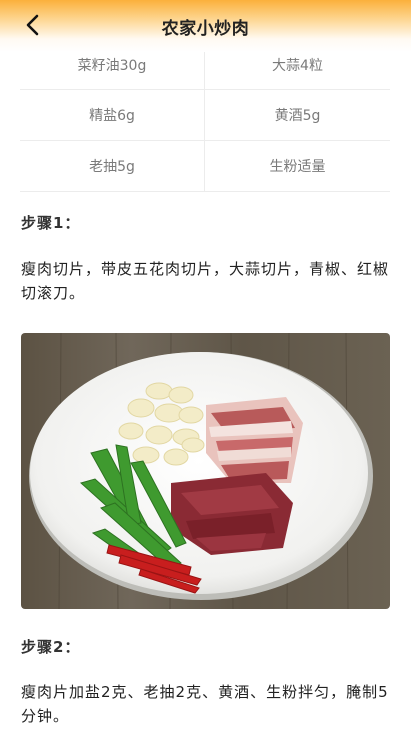 The height and width of the screenshot is (731, 411). Describe the element at coordinates (205, 281) in the screenshot. I see `step-1-text: 瘦肉切片，带皮五花肉切片，大蒜切片，青椒、红椒切滚刀。` at that location.